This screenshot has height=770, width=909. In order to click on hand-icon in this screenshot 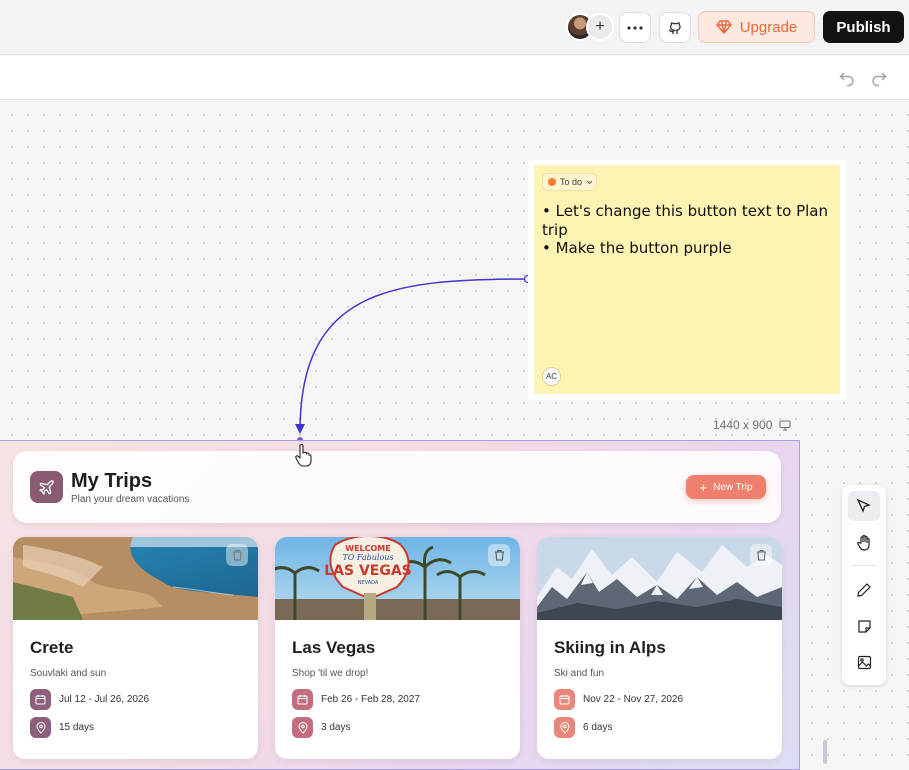, I will do `click(863, 542)`.